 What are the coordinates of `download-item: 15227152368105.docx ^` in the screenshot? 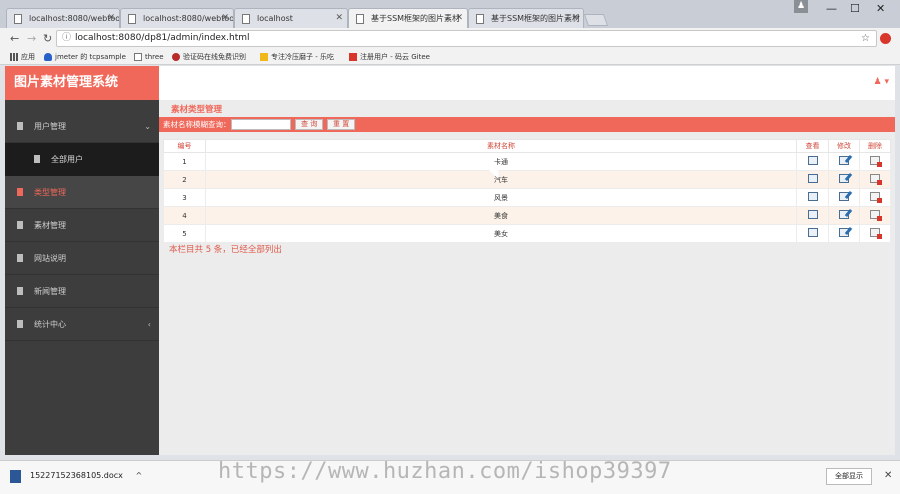 It's located at (76, 476).